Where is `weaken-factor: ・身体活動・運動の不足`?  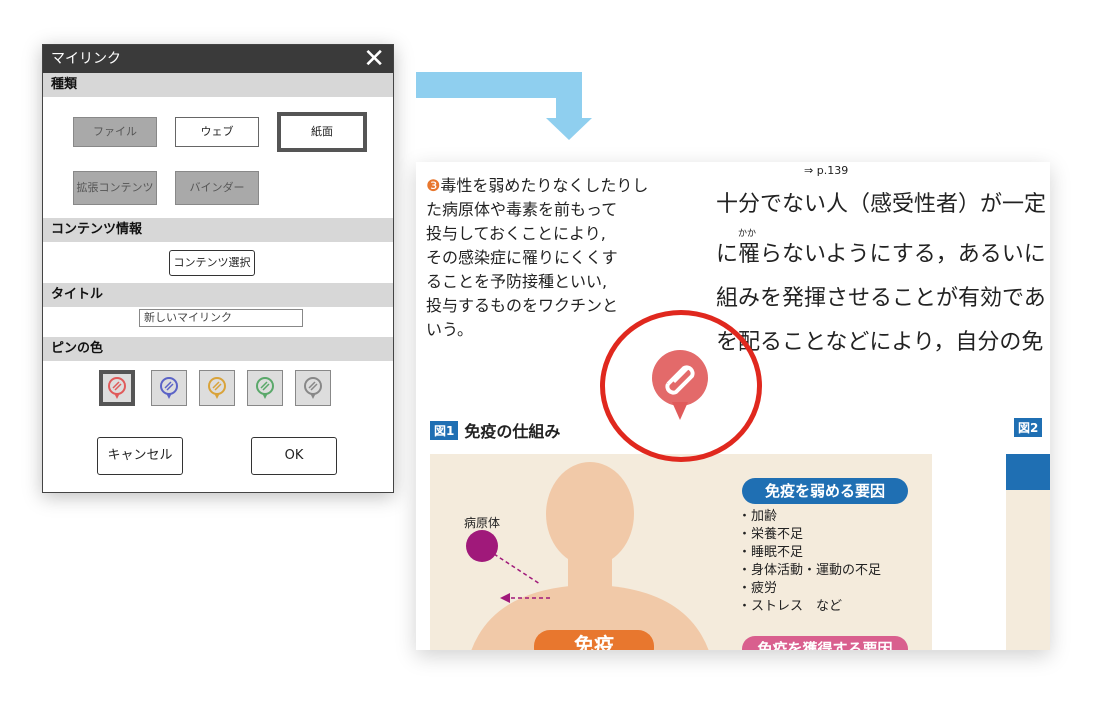 weaken-factor: ・身体活動・運動の不足 is located at coordinates (810, 570).